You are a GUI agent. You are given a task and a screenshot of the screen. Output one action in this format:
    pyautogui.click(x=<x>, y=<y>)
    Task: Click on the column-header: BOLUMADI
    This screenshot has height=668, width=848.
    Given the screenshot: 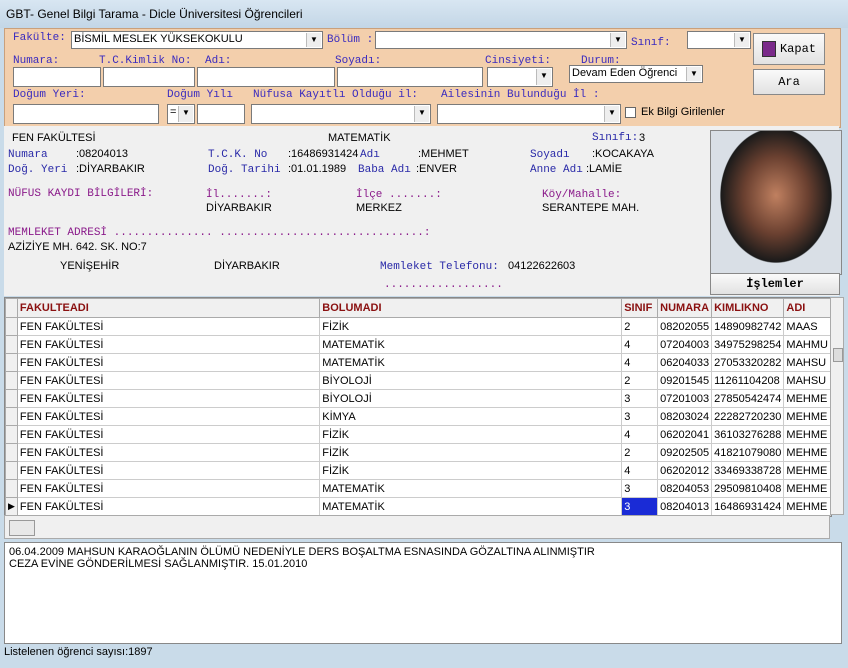 What is the action you would take?
    pyautogui.click(x=471, y=308)
    